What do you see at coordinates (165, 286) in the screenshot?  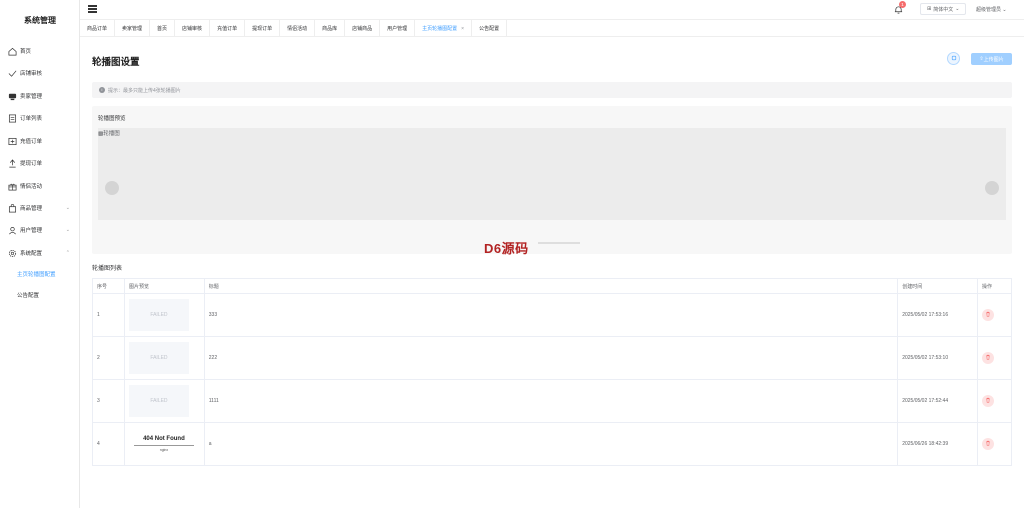 I see `column-header: 图片预览` at bounding box center [165, 286].